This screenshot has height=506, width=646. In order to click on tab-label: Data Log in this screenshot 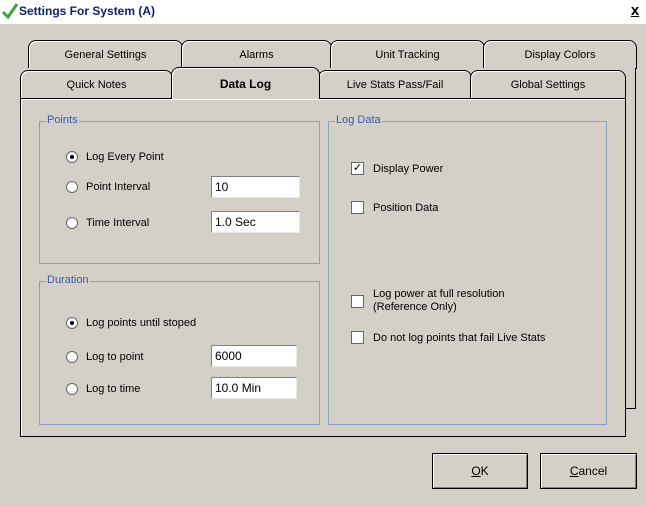, I will do `click(245, 83)`.